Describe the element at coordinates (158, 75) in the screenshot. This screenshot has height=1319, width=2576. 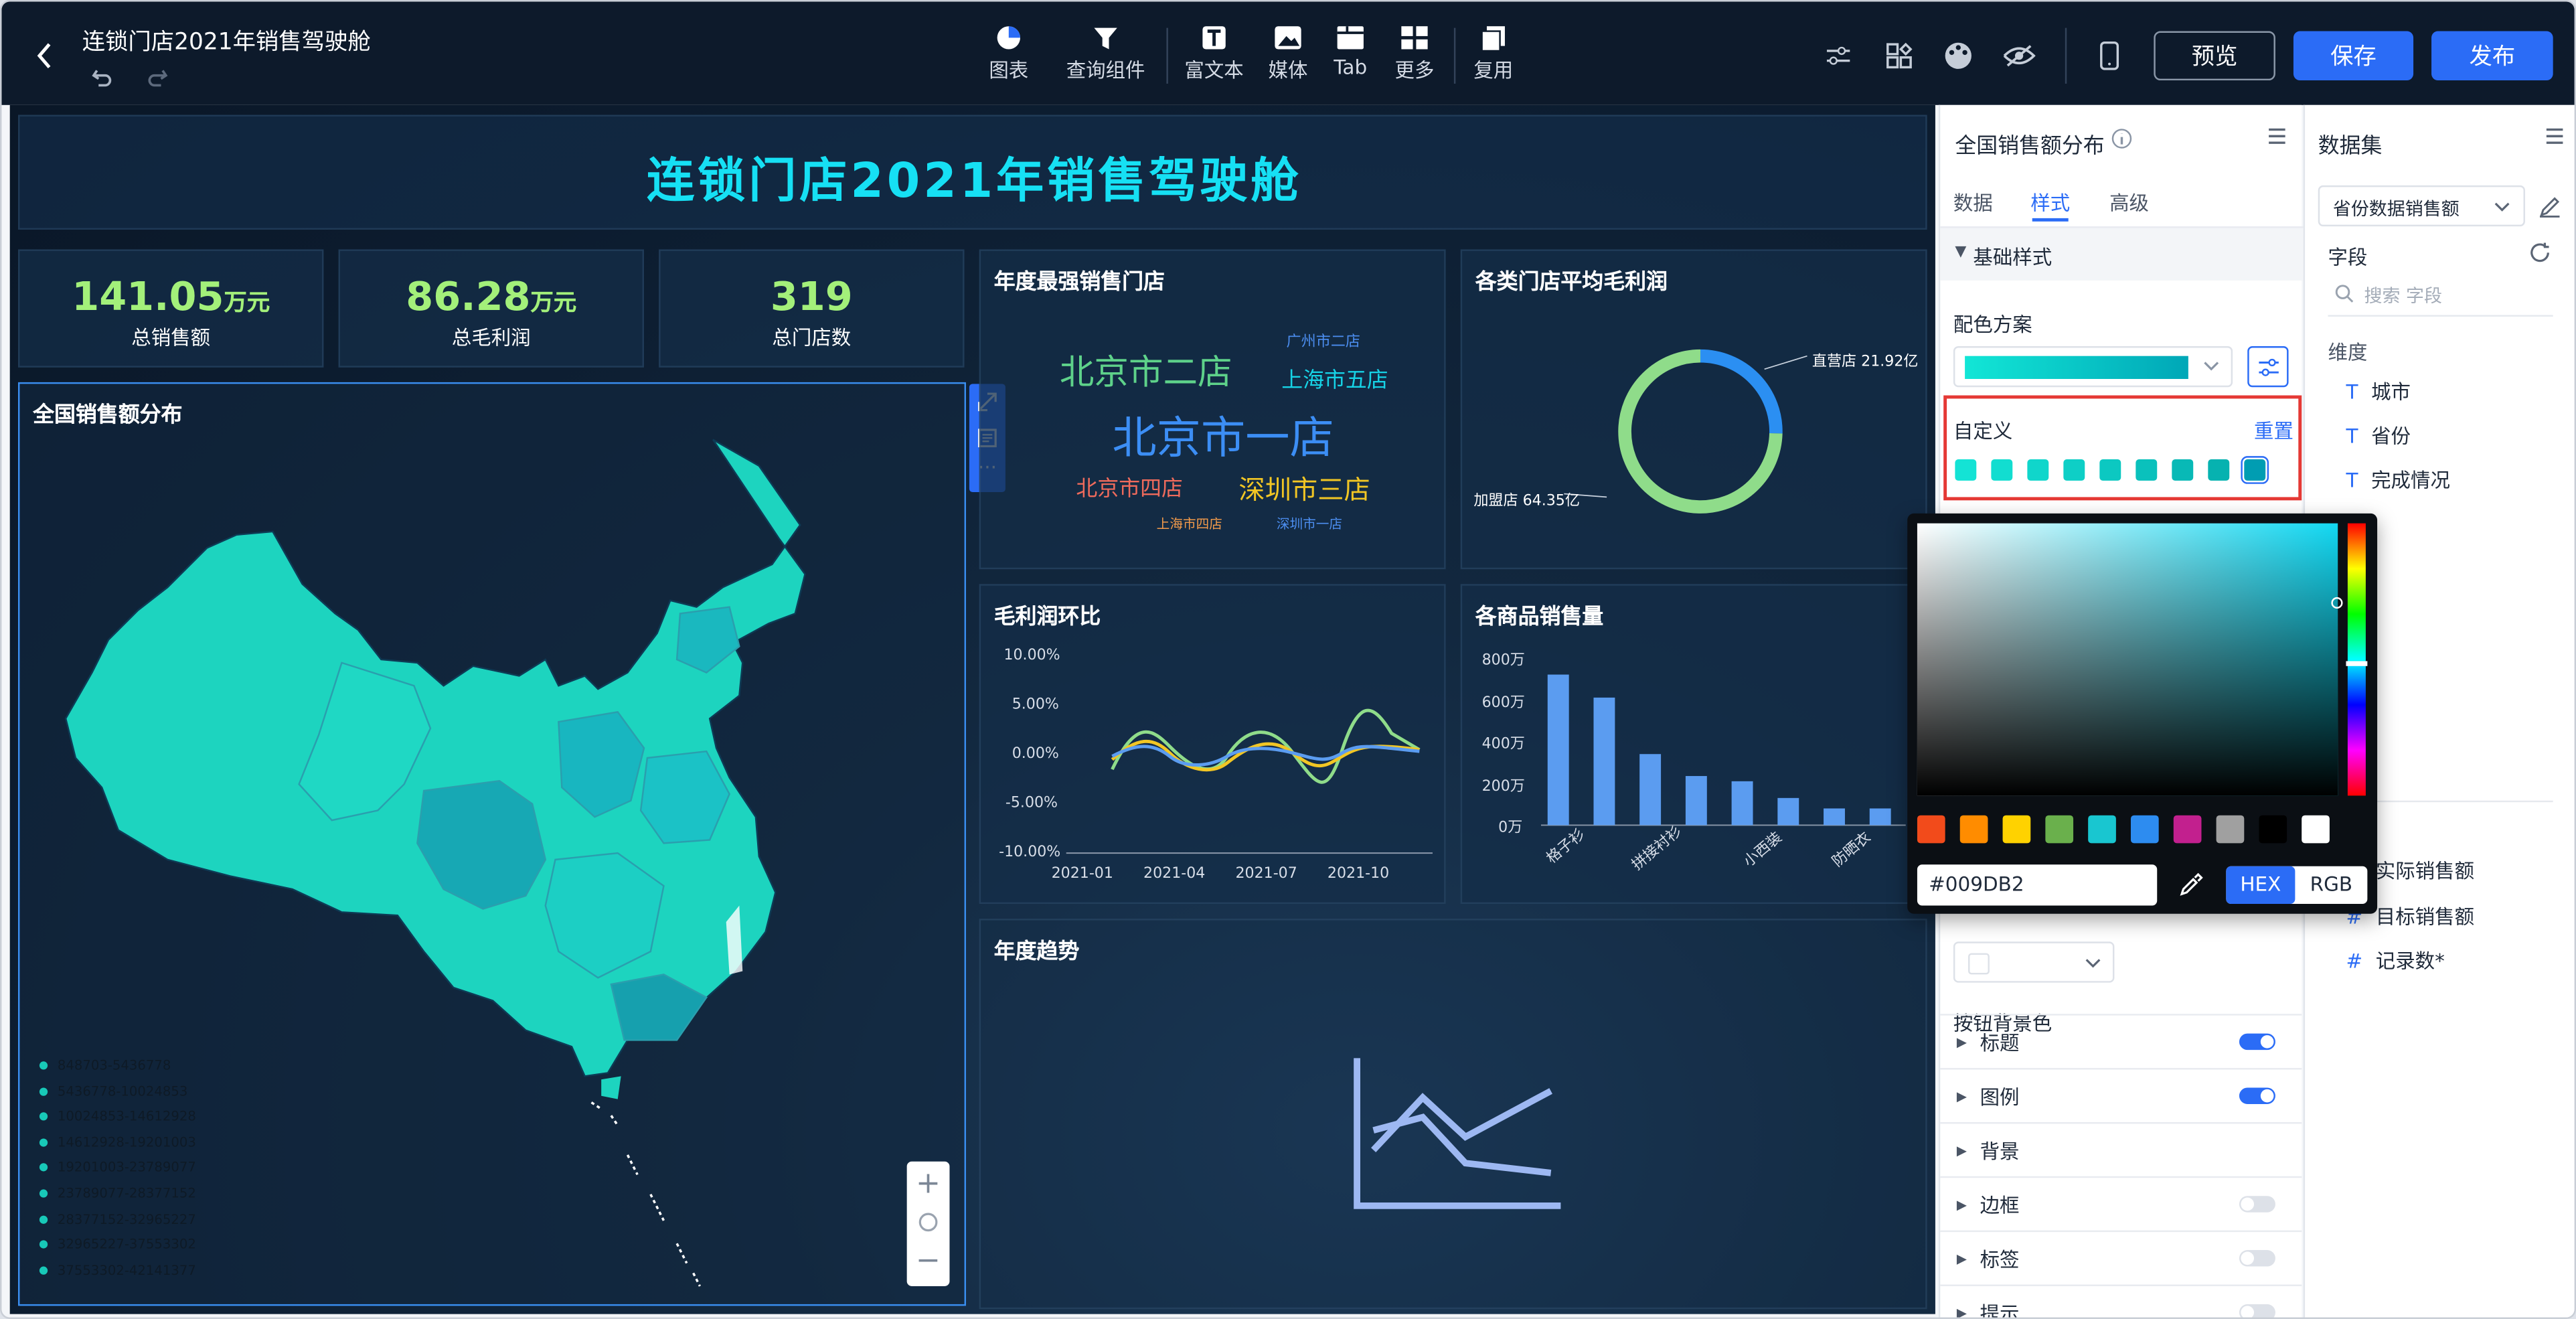
I see `redo-icon` at that location.